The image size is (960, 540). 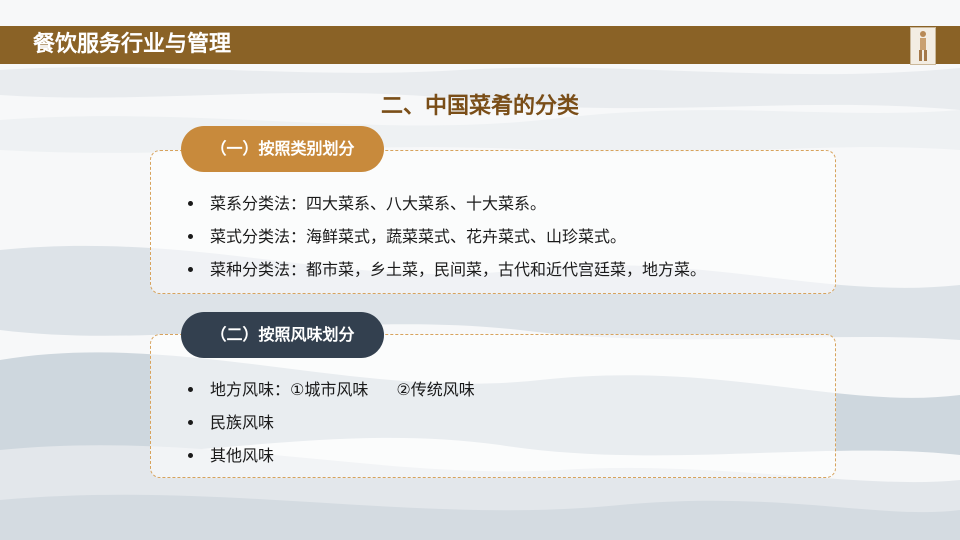 What do you see at coordinates (132, 44) in the screenshot?
I see `header-title: 餐饮服务行业与管理` at bounding box center [132, 44].